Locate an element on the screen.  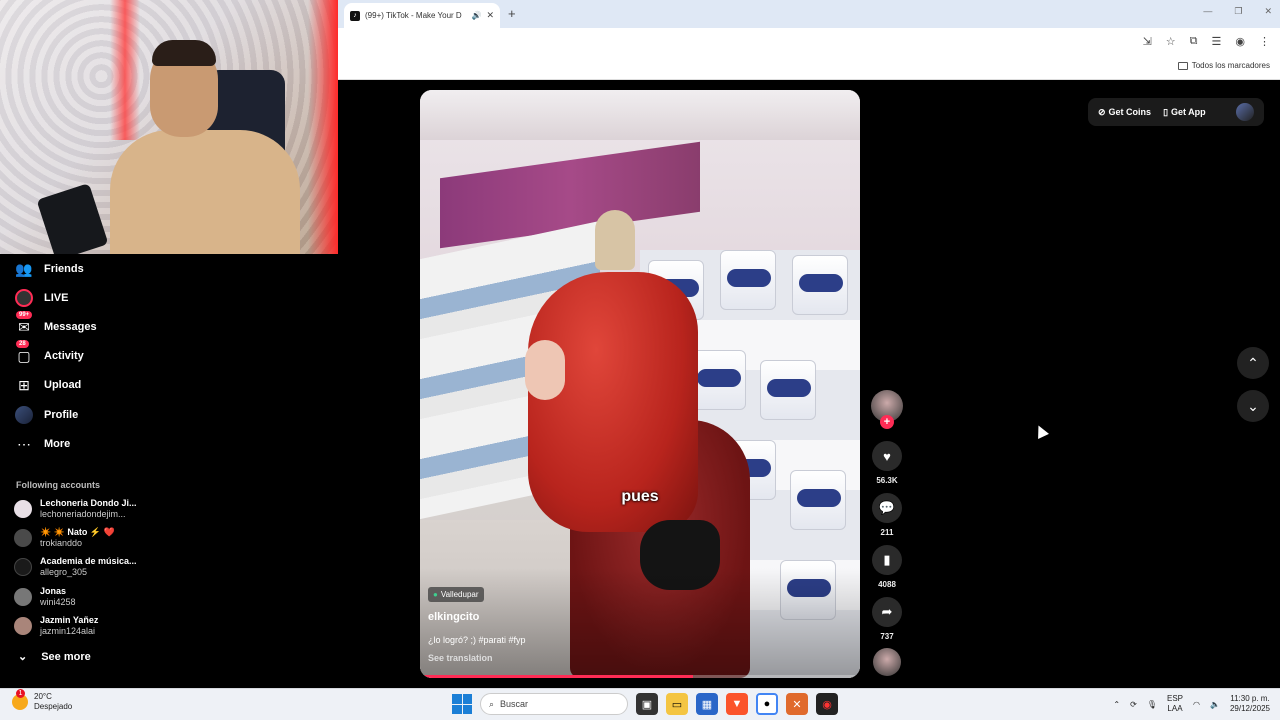
previous-video-button: ⌃ is located at coordinates (1253, 363).